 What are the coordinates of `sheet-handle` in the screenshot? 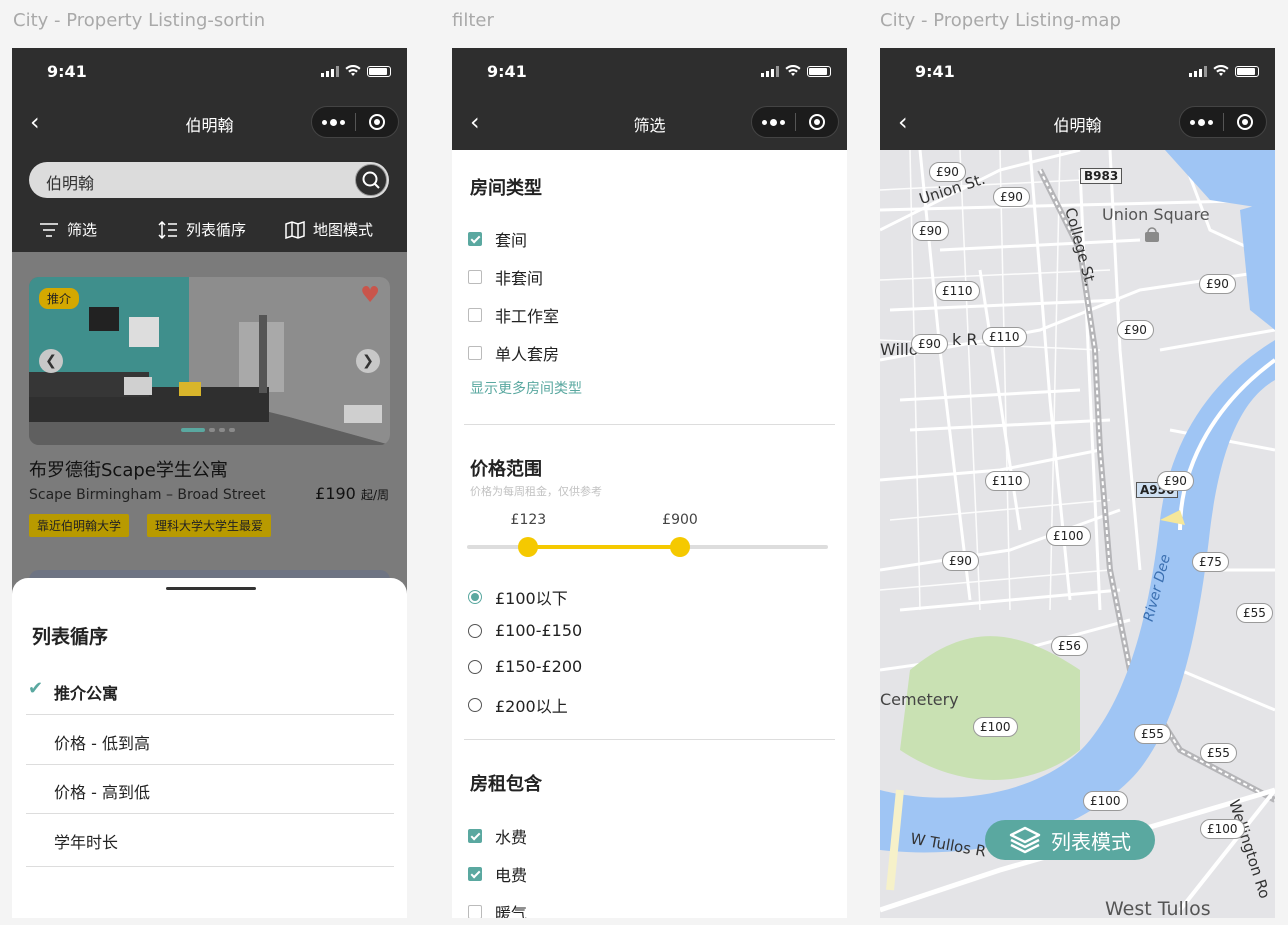 It's located at (211, 588).